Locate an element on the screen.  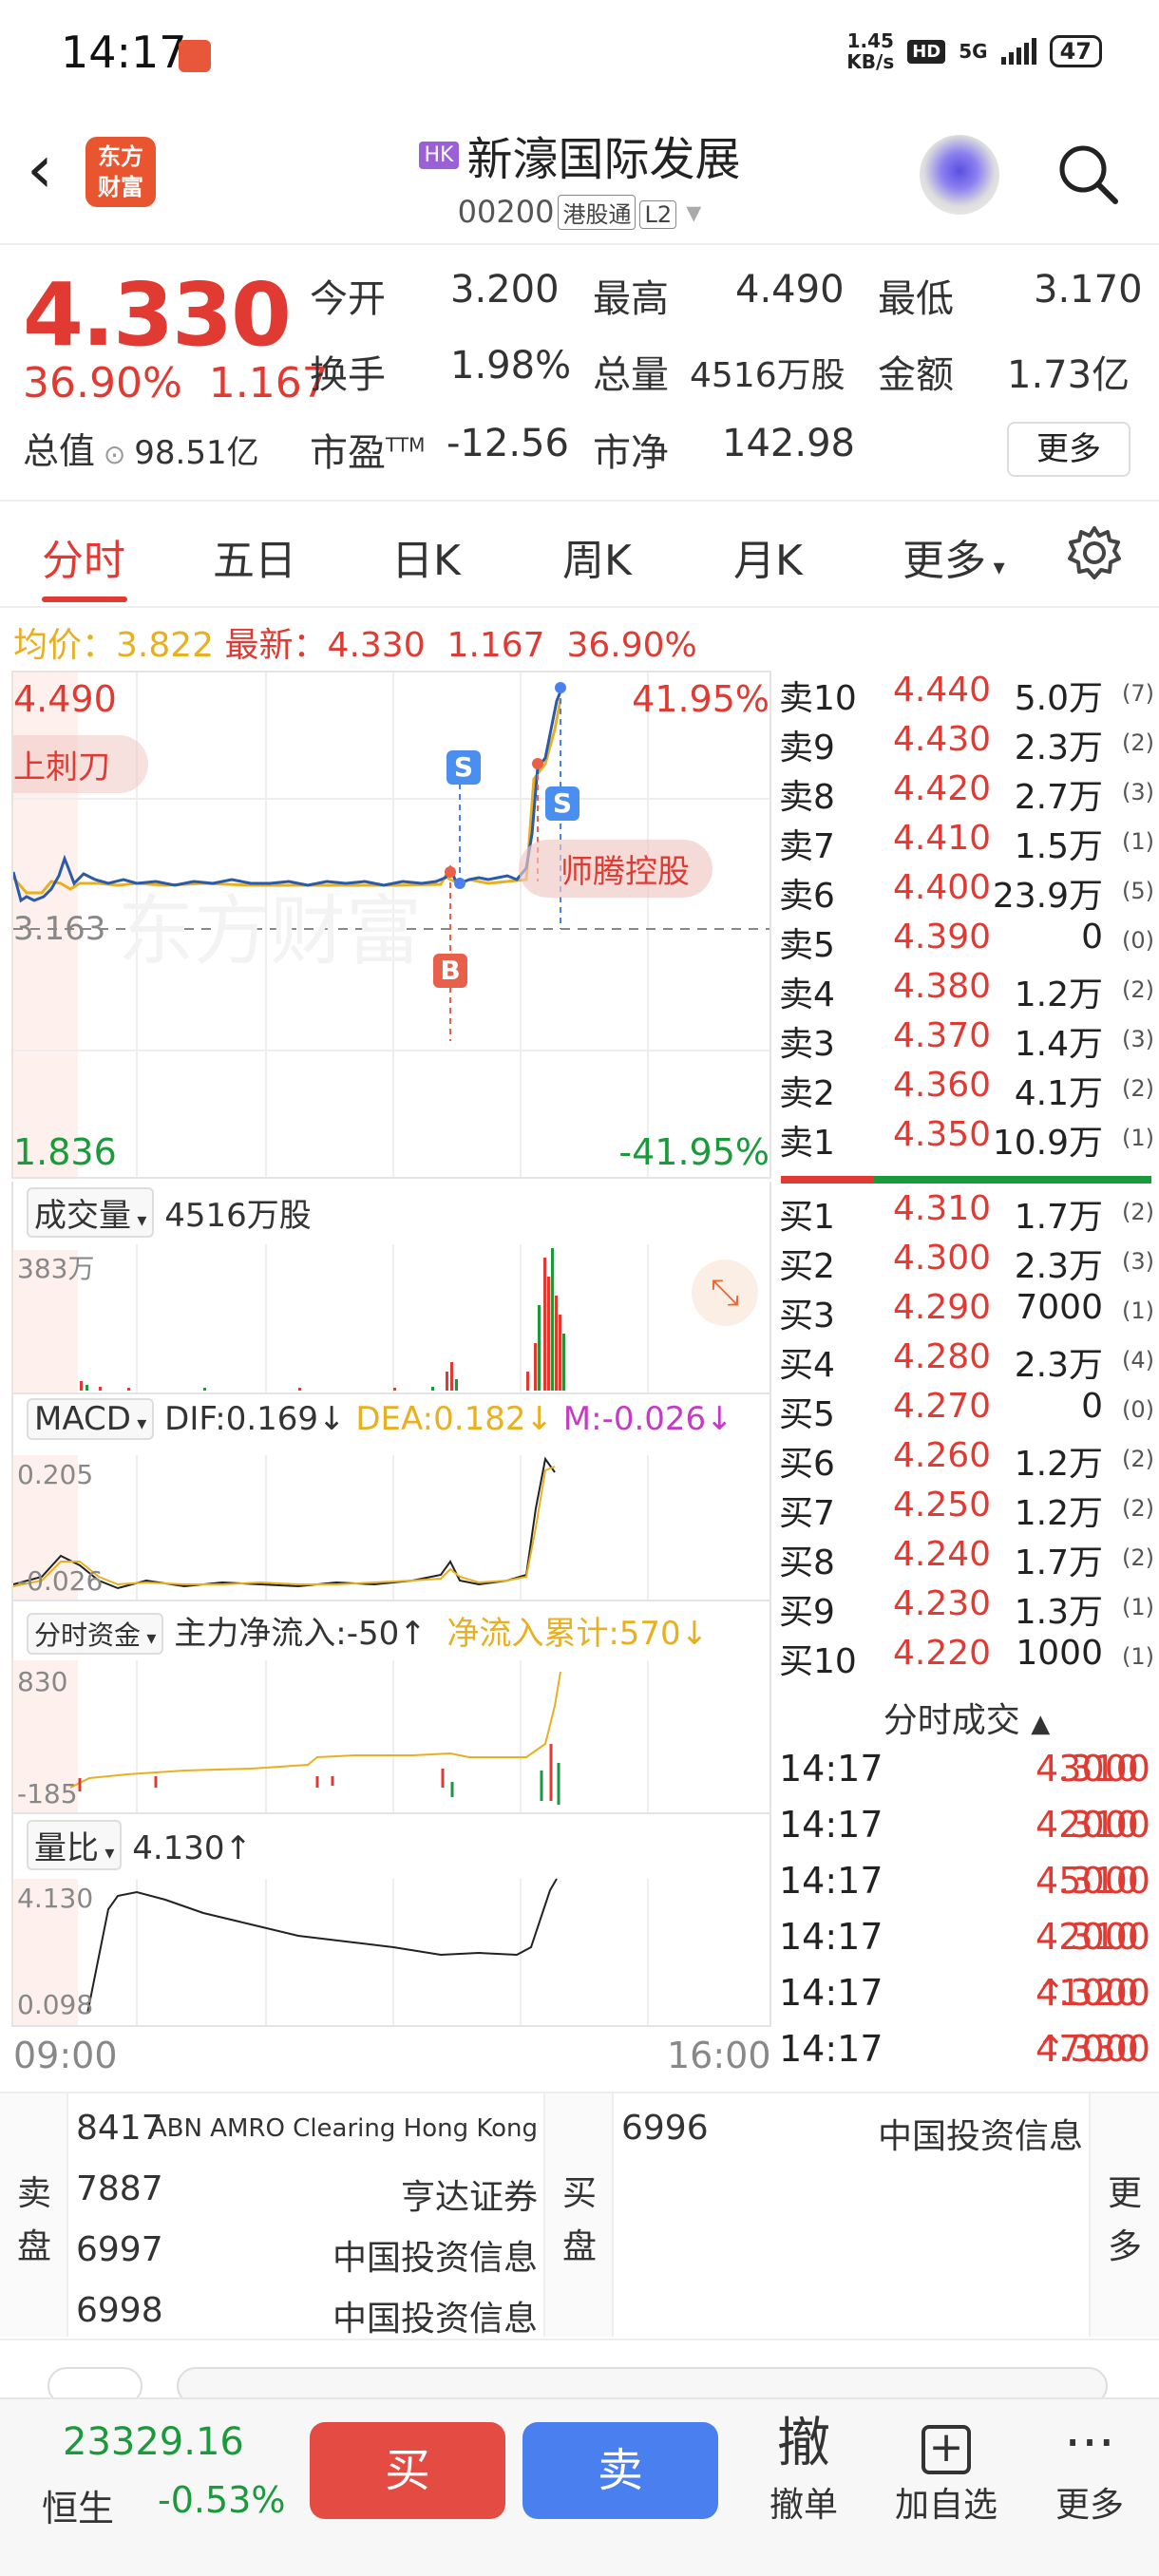
broker-id: 6998 is located at coordinates (119, 2310).